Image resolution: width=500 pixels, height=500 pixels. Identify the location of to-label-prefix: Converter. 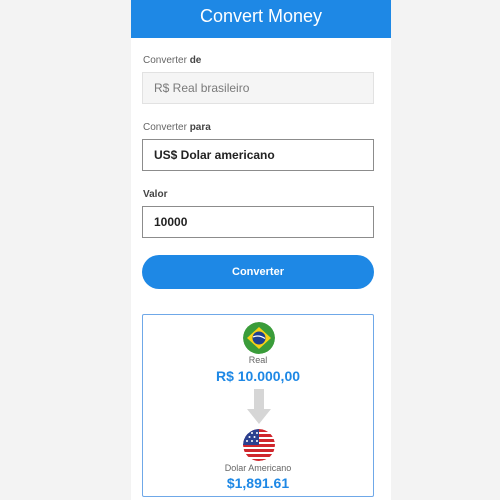
(165, 127).